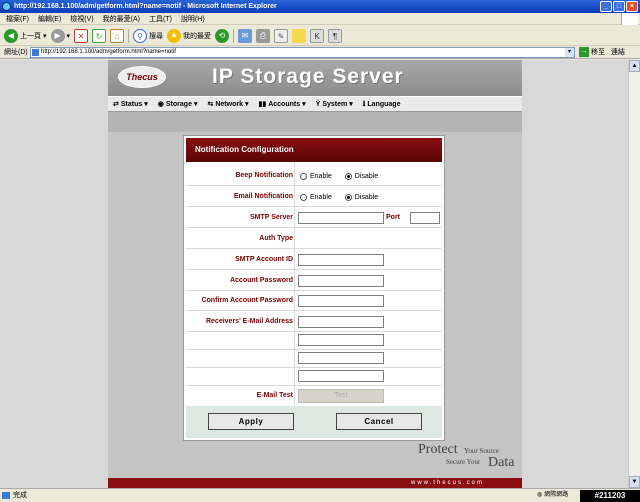 This screenshot has height=502, width=640. I want to click on messenger-icon: K, so click(317, 35).